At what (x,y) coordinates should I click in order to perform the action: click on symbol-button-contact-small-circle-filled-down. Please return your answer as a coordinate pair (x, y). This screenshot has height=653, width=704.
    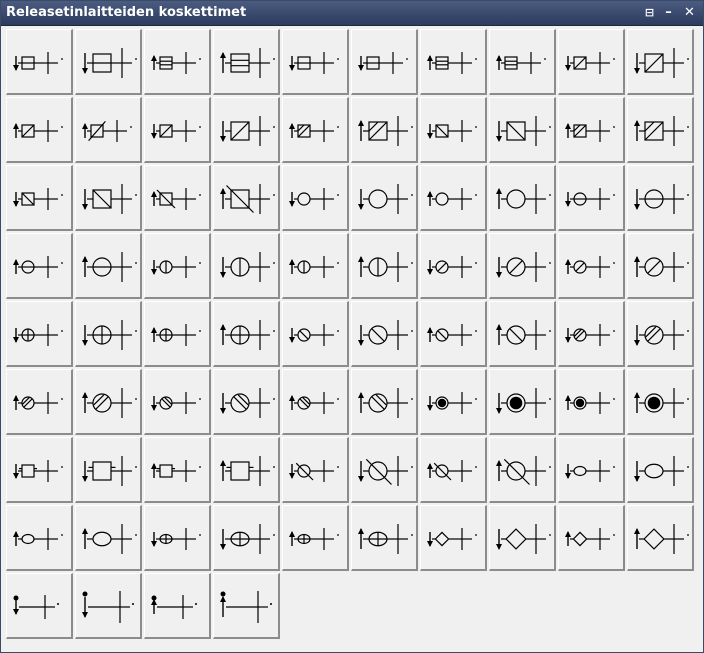
    Looking at the image, I should click on (453, 402).